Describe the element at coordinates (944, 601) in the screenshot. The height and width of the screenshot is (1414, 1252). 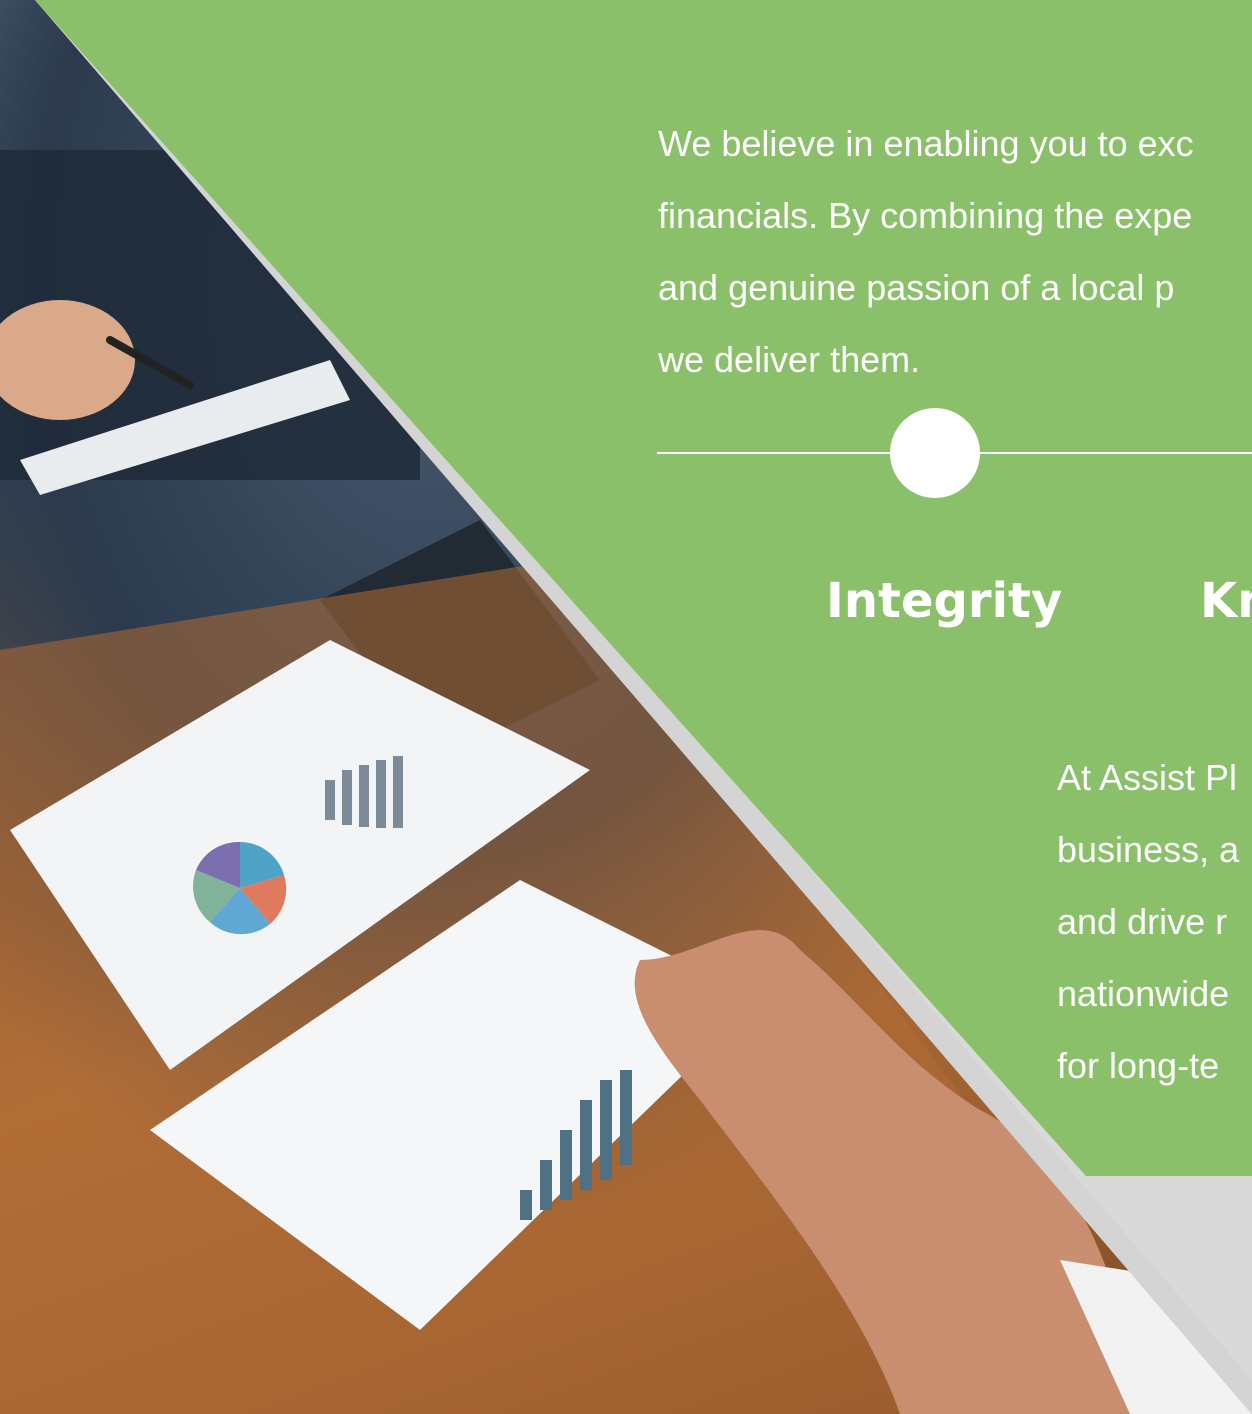
I see `value-heading-integrity: Integrity` at that location.